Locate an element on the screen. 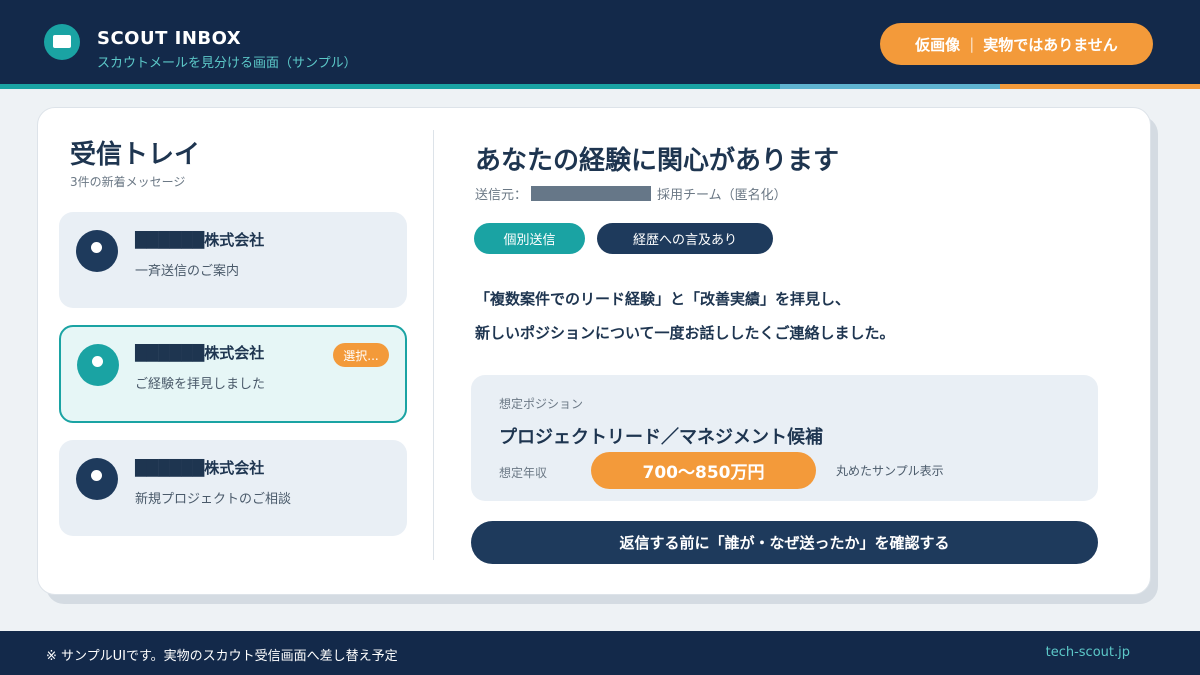  notice-right-text: 実物ではありません is located at coordinates (1050, 44).